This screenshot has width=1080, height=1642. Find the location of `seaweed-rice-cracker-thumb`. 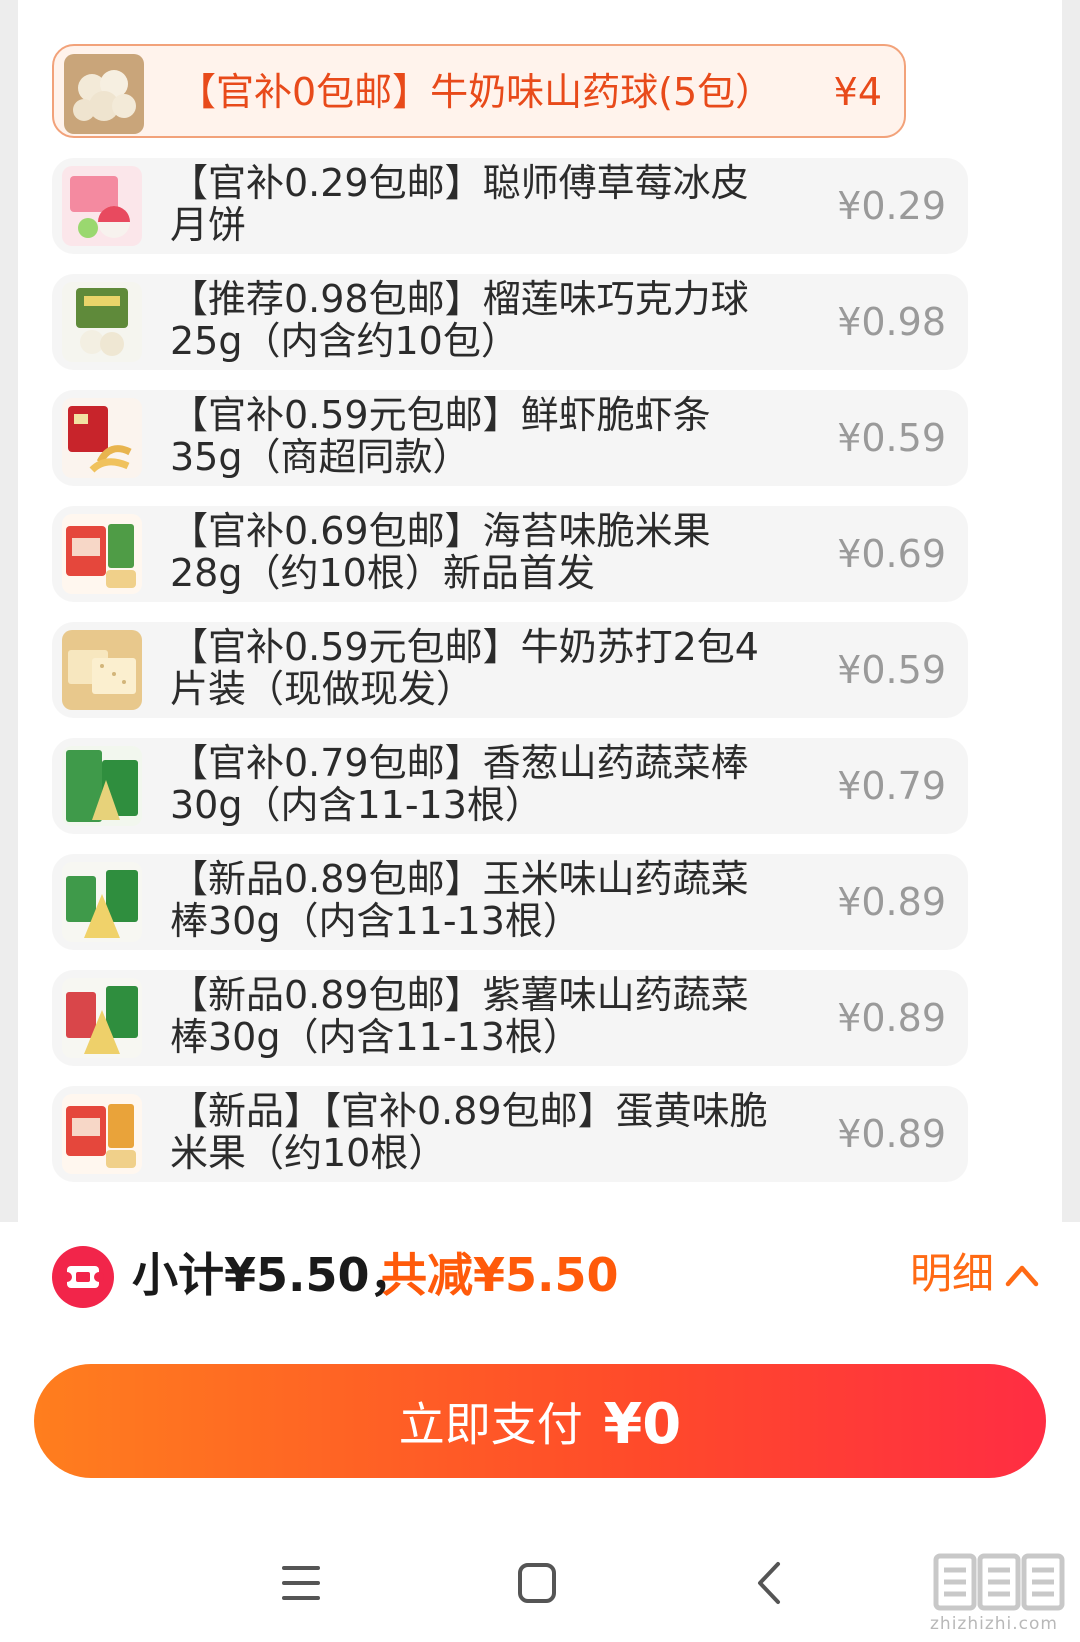

seaweed-rice-cracker-thumb is located at coordinates (102, 554).